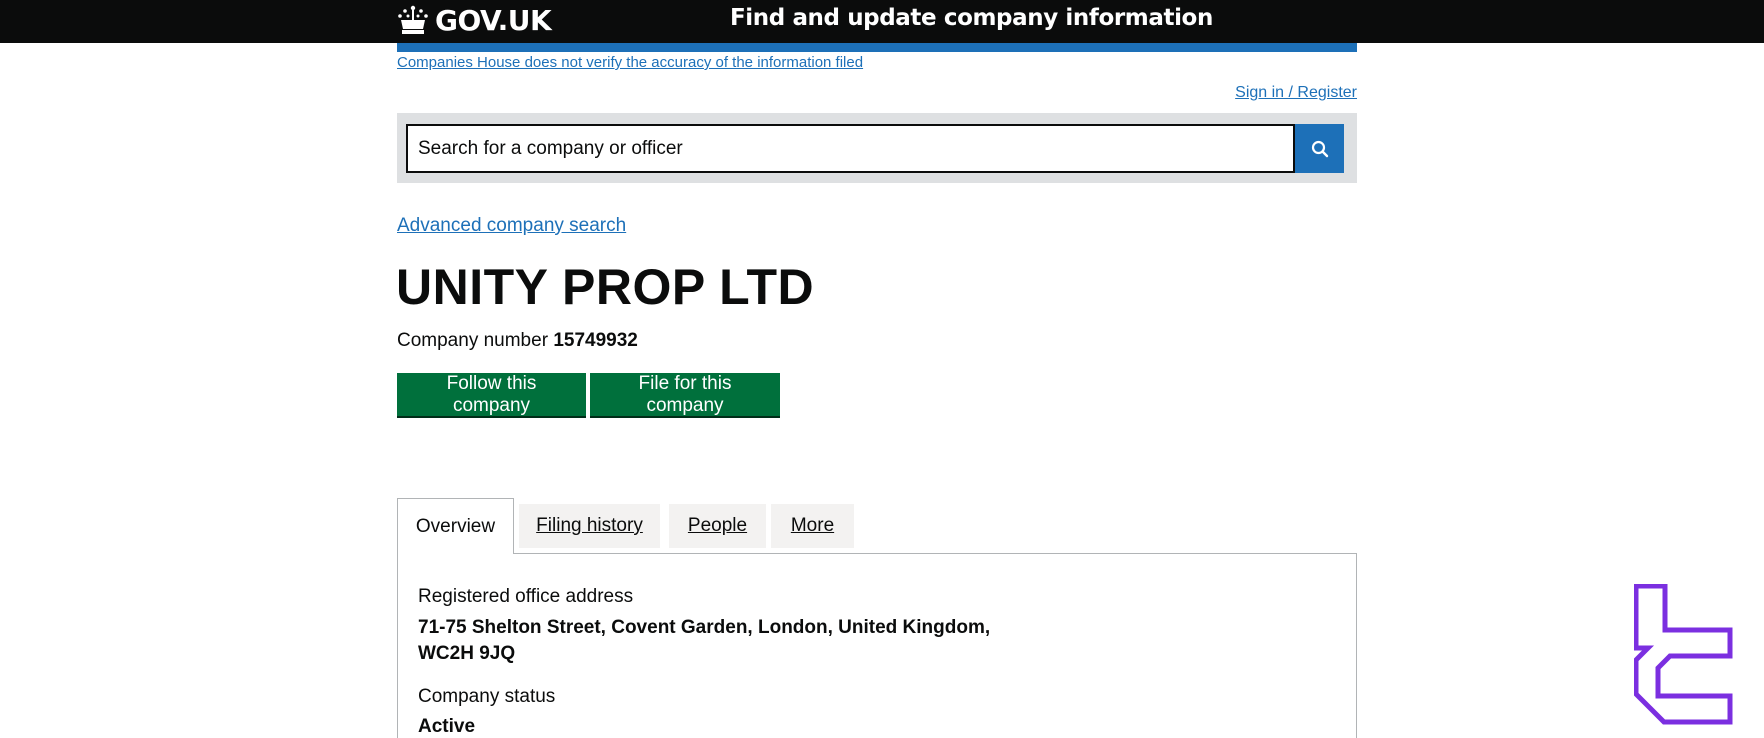 The width and height of the screenshot is (1764, 738). Describe the element at coordinates (812, 526) in the screenshot. I see `tab-more: More` at that location.